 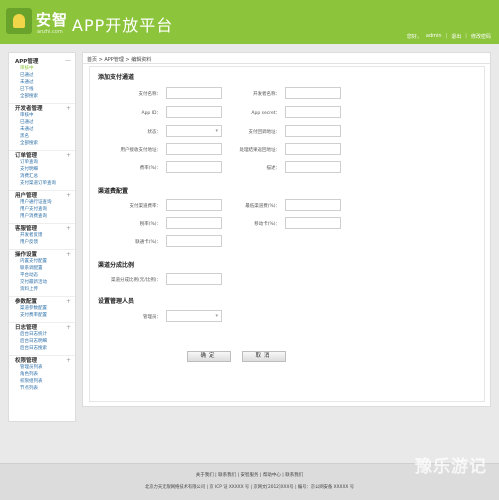 I want to click on divider, so click(x=286, y=63).